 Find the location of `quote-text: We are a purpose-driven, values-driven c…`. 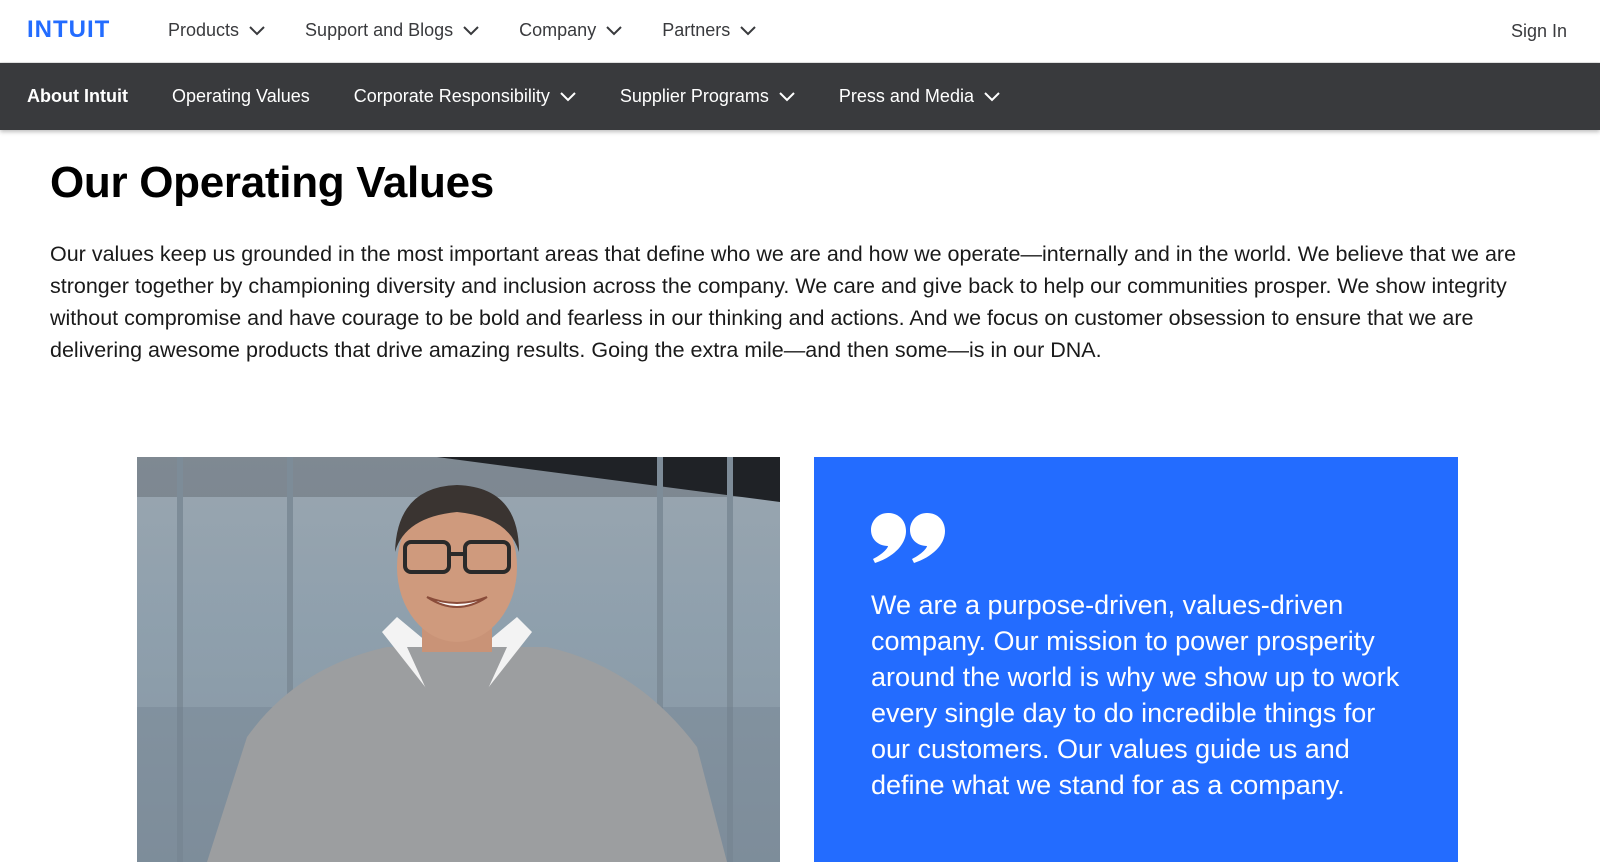

quote-text: We are a purpose-driven, values-driven c… is located at coordinates (1135, 695).